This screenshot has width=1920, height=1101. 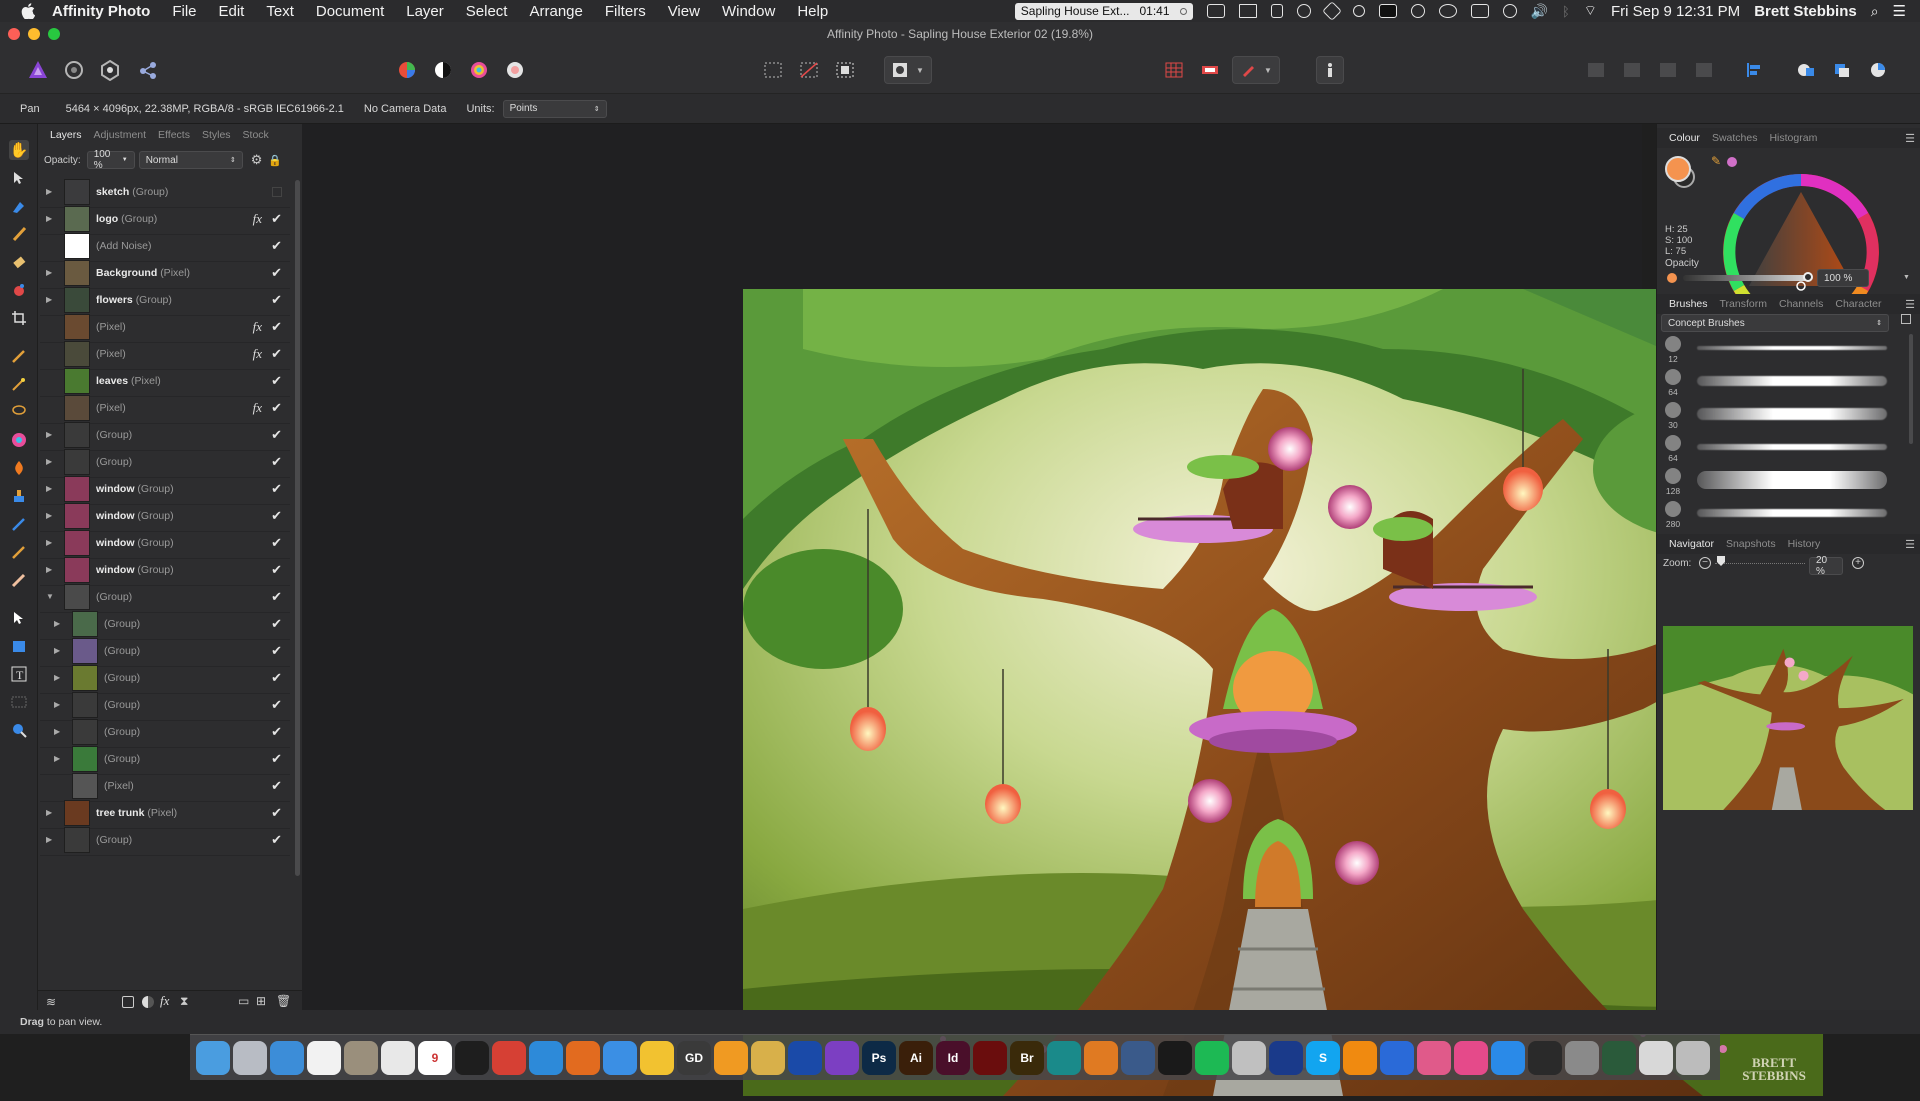 What do you see at coordinates (184, 11) in the screenshot?
I see `menu-file: File` at bounding box center [184, 11].